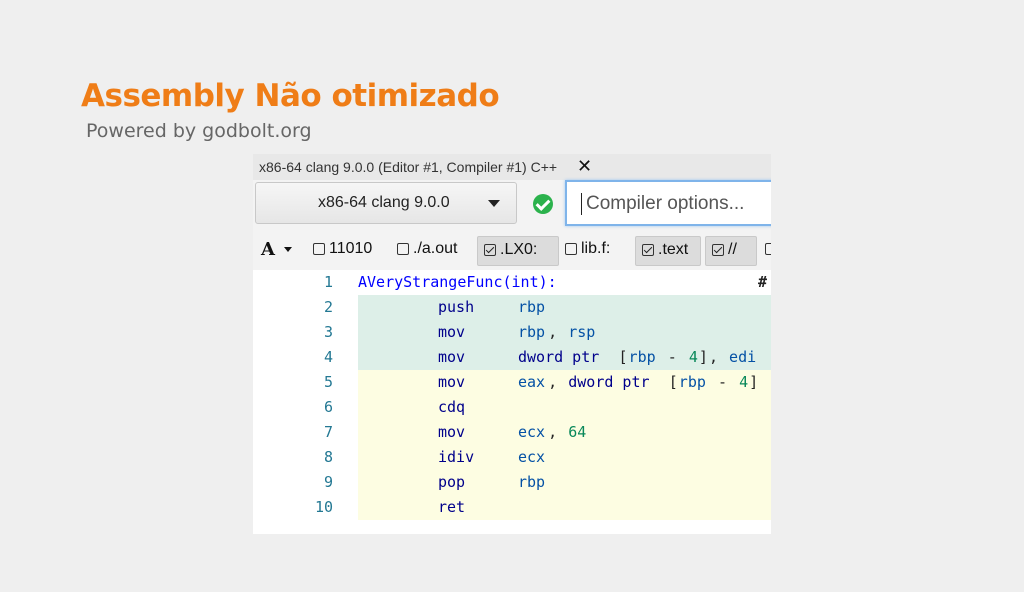 The width and height of the screenshot is (1024, 592). I want to click on slide-title: Assembly Não otimizado, so click(290, 96).